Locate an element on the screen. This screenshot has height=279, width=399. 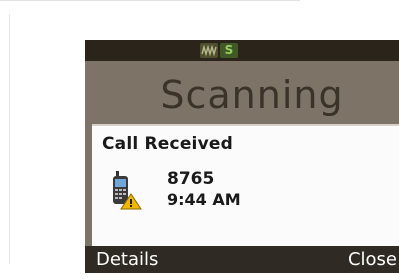
top-divider is located at coordinates (150, 0).